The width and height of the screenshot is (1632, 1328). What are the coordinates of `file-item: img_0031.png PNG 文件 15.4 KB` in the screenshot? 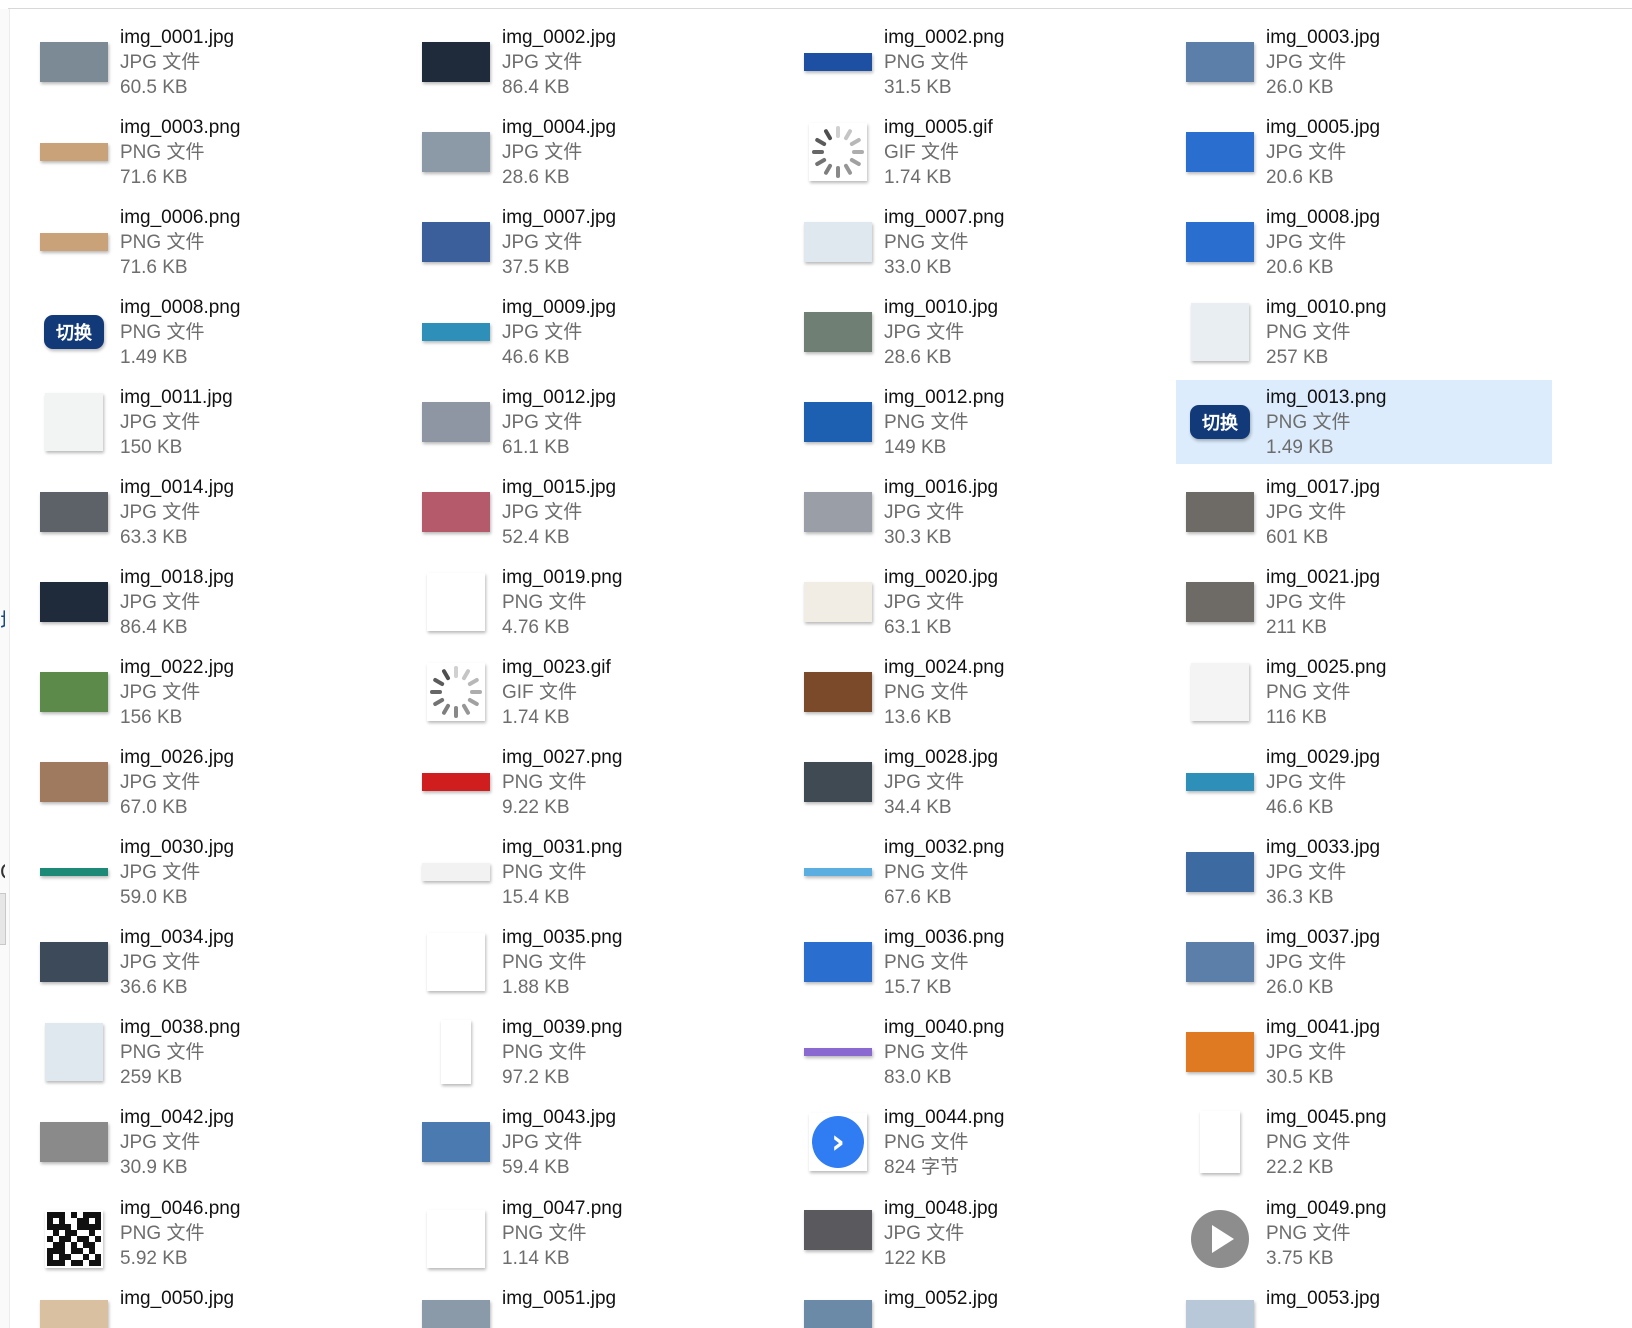 It's located at (600, 872).